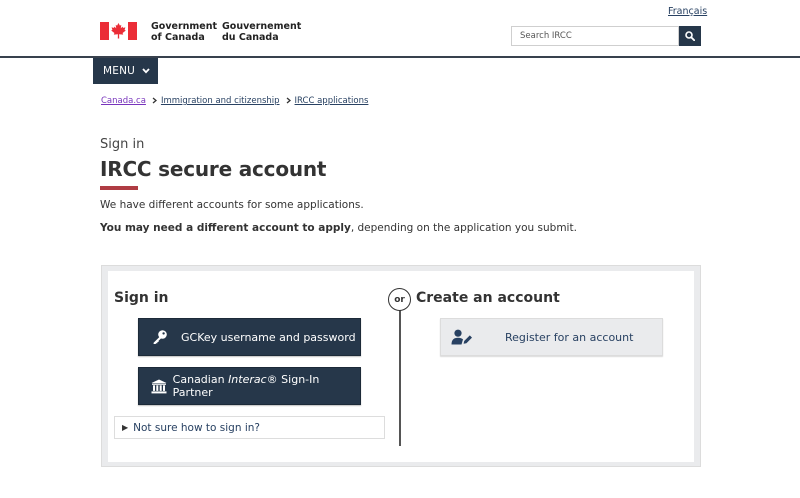  I want to click on or-separator: or, so click(399, 299).